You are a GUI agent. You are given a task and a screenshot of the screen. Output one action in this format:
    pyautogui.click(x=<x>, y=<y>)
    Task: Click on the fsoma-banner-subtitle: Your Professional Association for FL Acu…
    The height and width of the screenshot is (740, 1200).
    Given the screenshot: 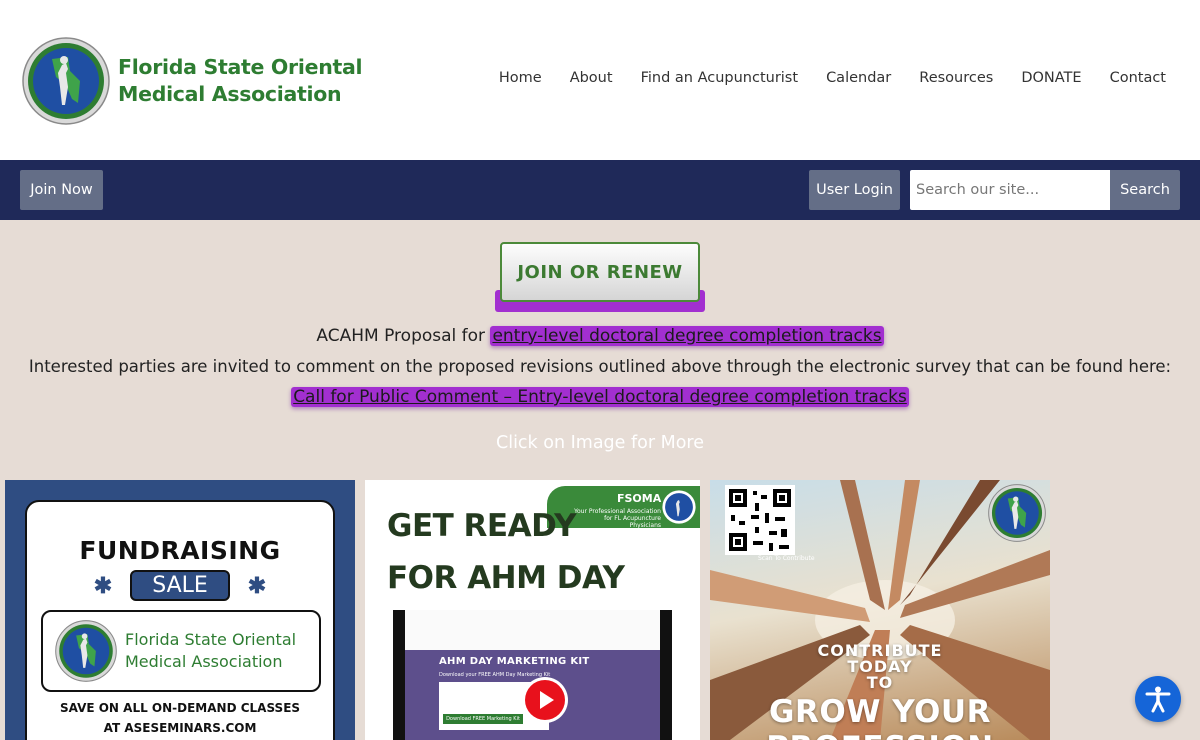 What is the action you would take?
    pyautogui.click(x=617, y=518)
    